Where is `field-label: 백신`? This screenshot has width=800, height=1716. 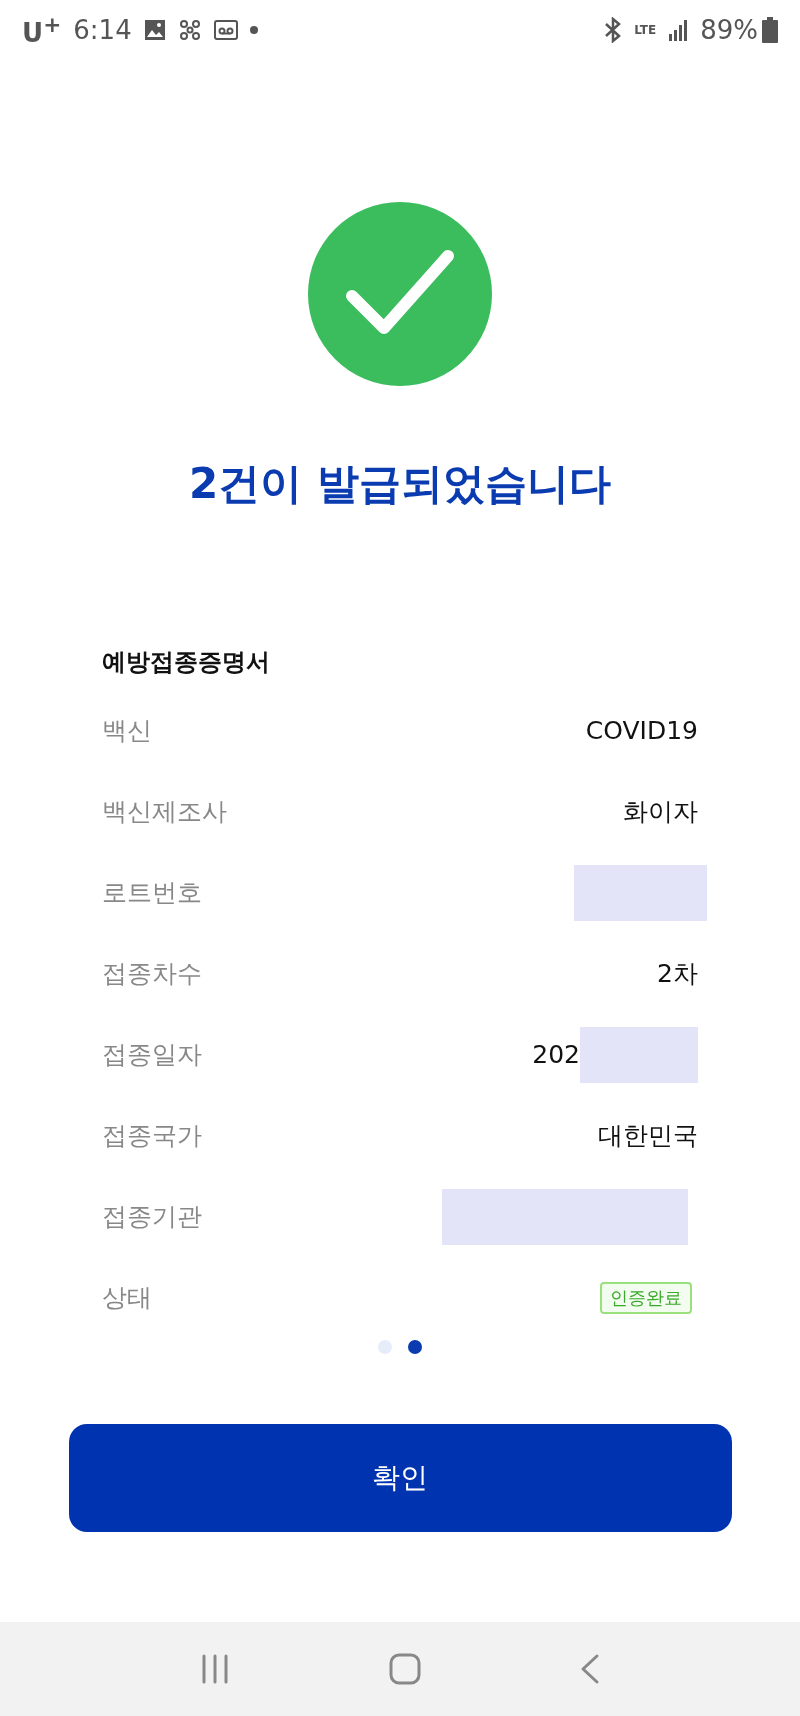
field-label: 백신 is located at coordinates (127, 731).